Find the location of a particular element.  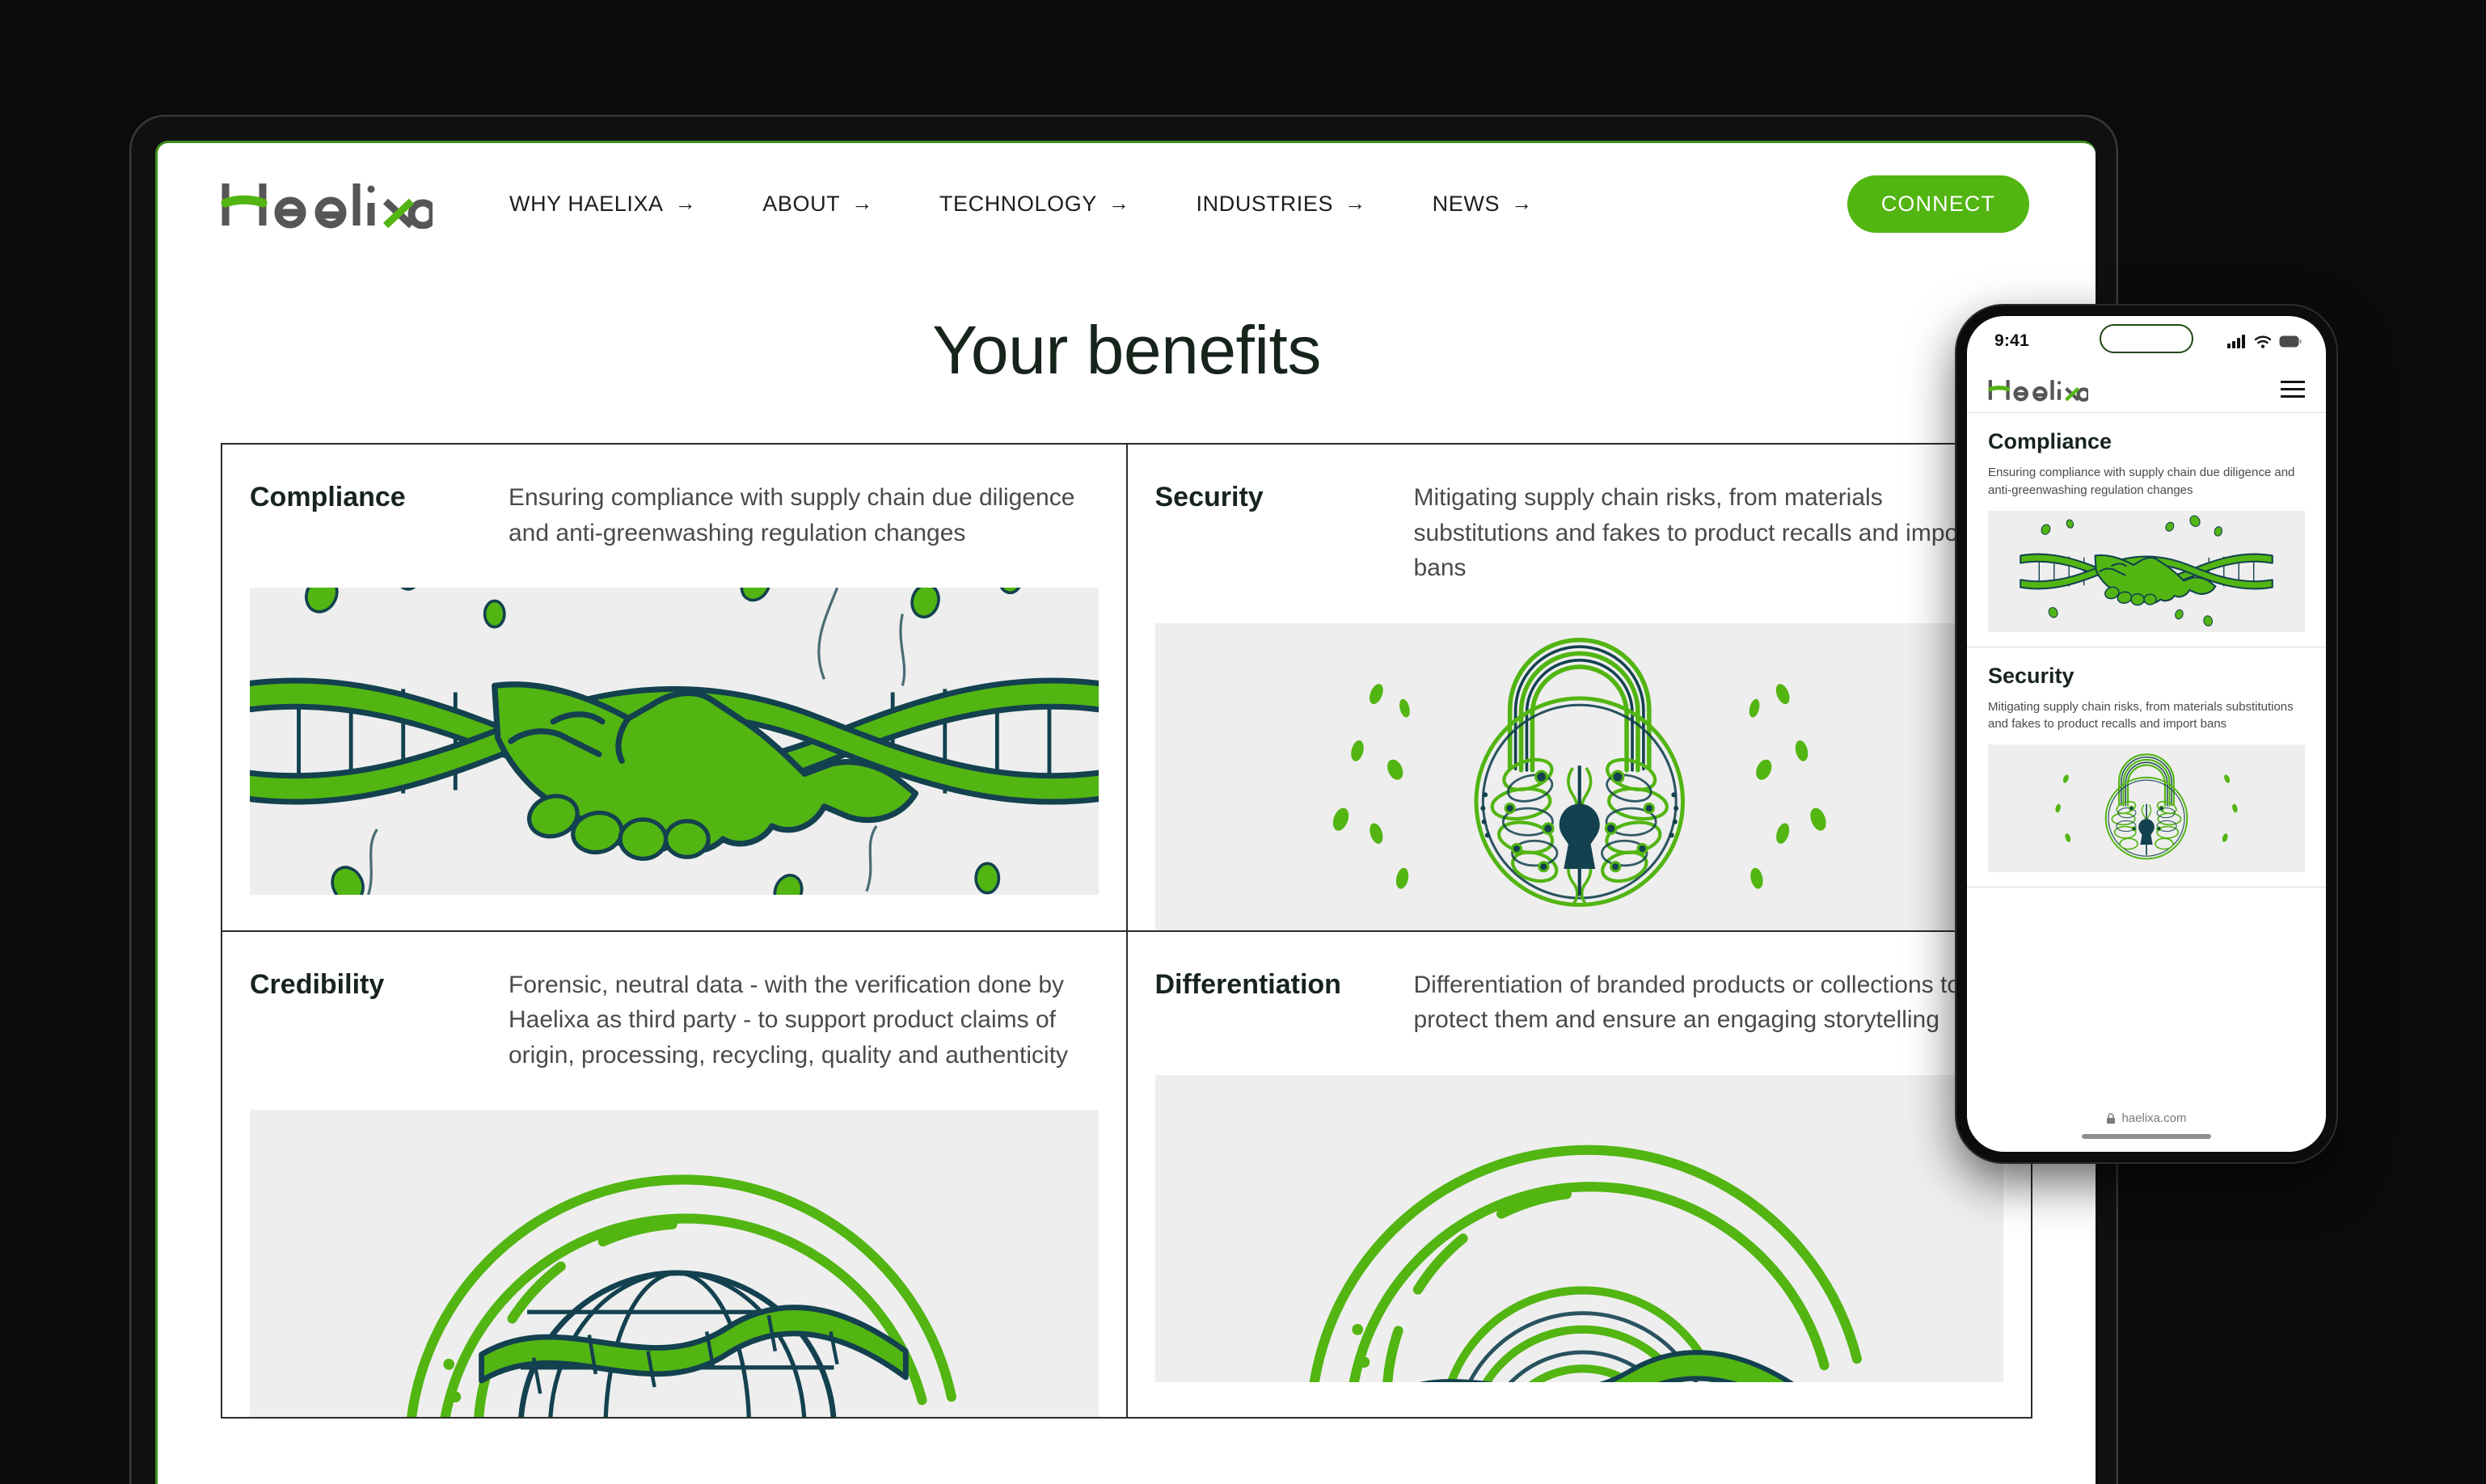

dna-globe-illustration is located at coordinates (674, 1263).